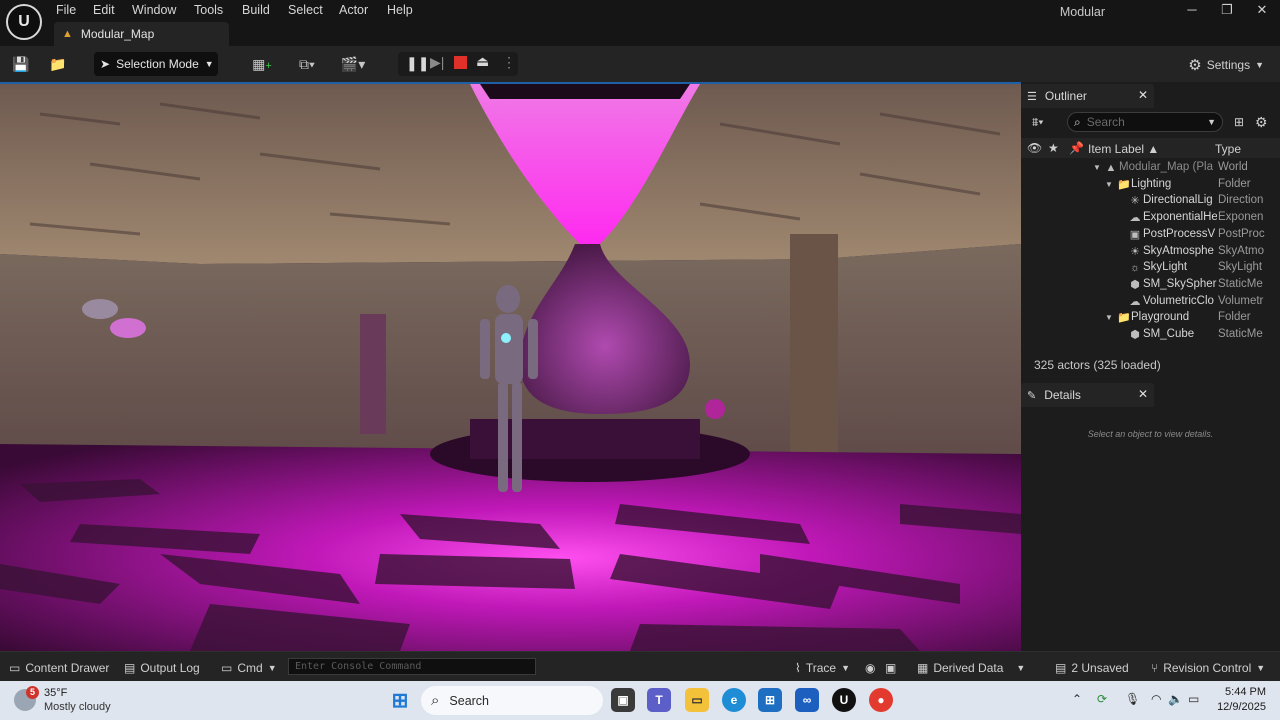  What do you see at coordinates (881, 700) in the screenshot?
I see `recorder-app-icon: ●` at bounding box center [881, 700].